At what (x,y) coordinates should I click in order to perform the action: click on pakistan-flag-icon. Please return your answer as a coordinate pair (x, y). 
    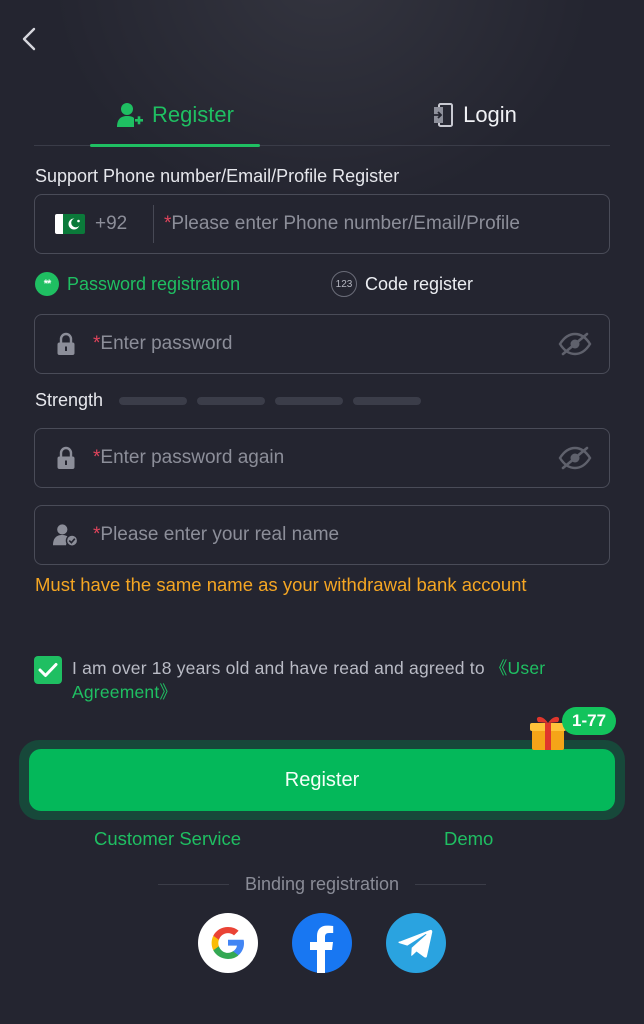
    Looking at the image, I should click on (70, 224).